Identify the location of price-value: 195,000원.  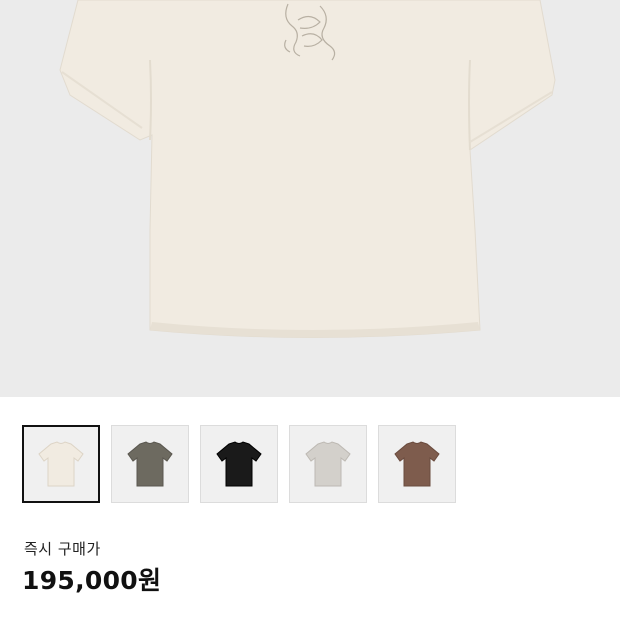
(92, 580).